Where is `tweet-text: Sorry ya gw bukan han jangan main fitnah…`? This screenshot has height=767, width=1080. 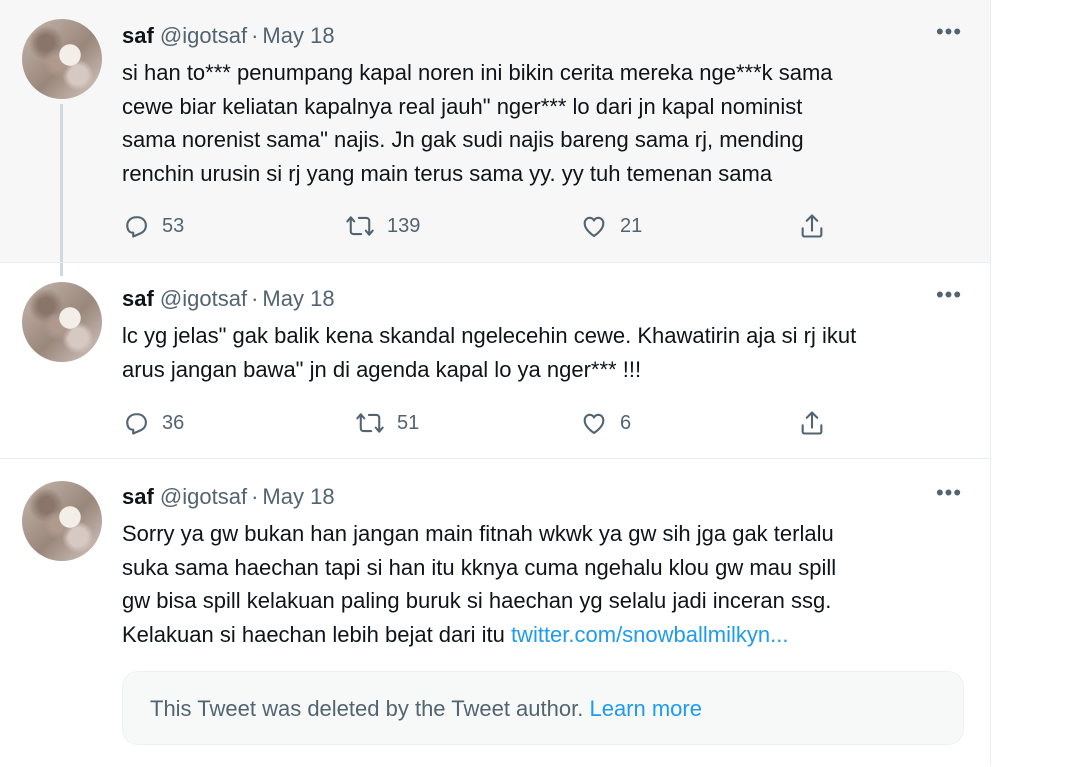 tweet-text: Sorry ya gw bukan han jangan main fitnah… is located at coordinates (547, 584).